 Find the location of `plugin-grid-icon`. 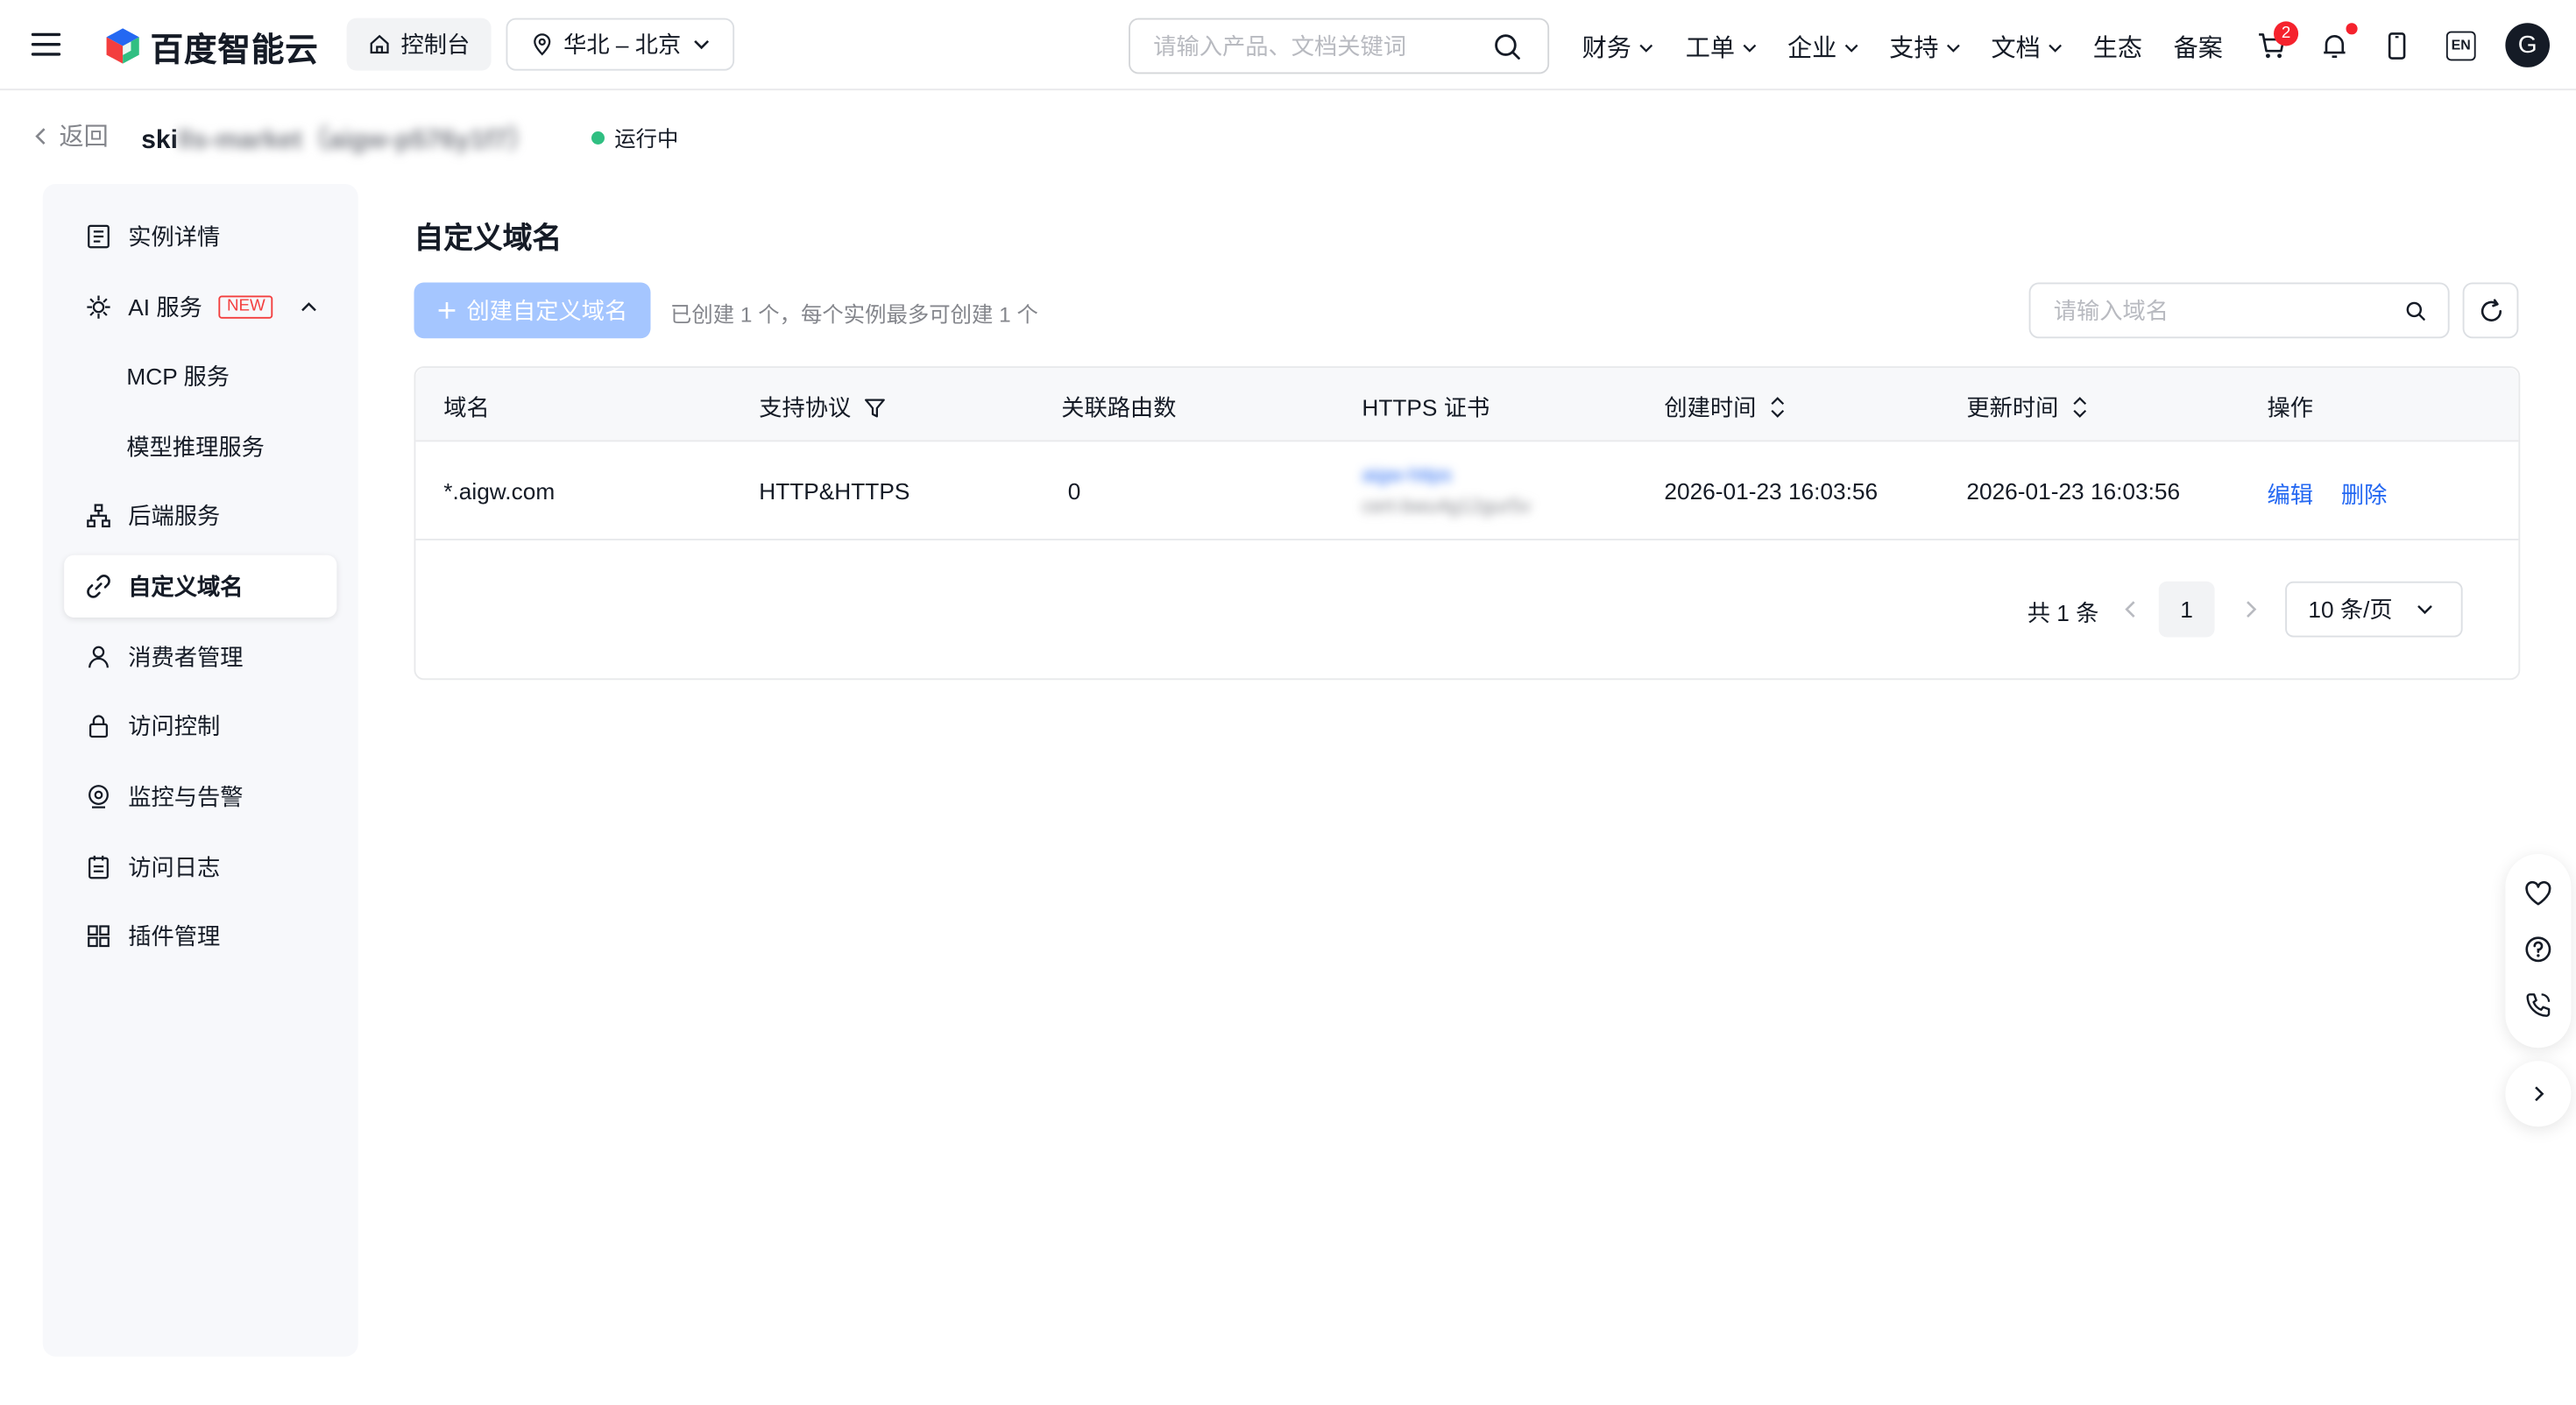

plugin-grid-icon is located at coordinates (99, 936).